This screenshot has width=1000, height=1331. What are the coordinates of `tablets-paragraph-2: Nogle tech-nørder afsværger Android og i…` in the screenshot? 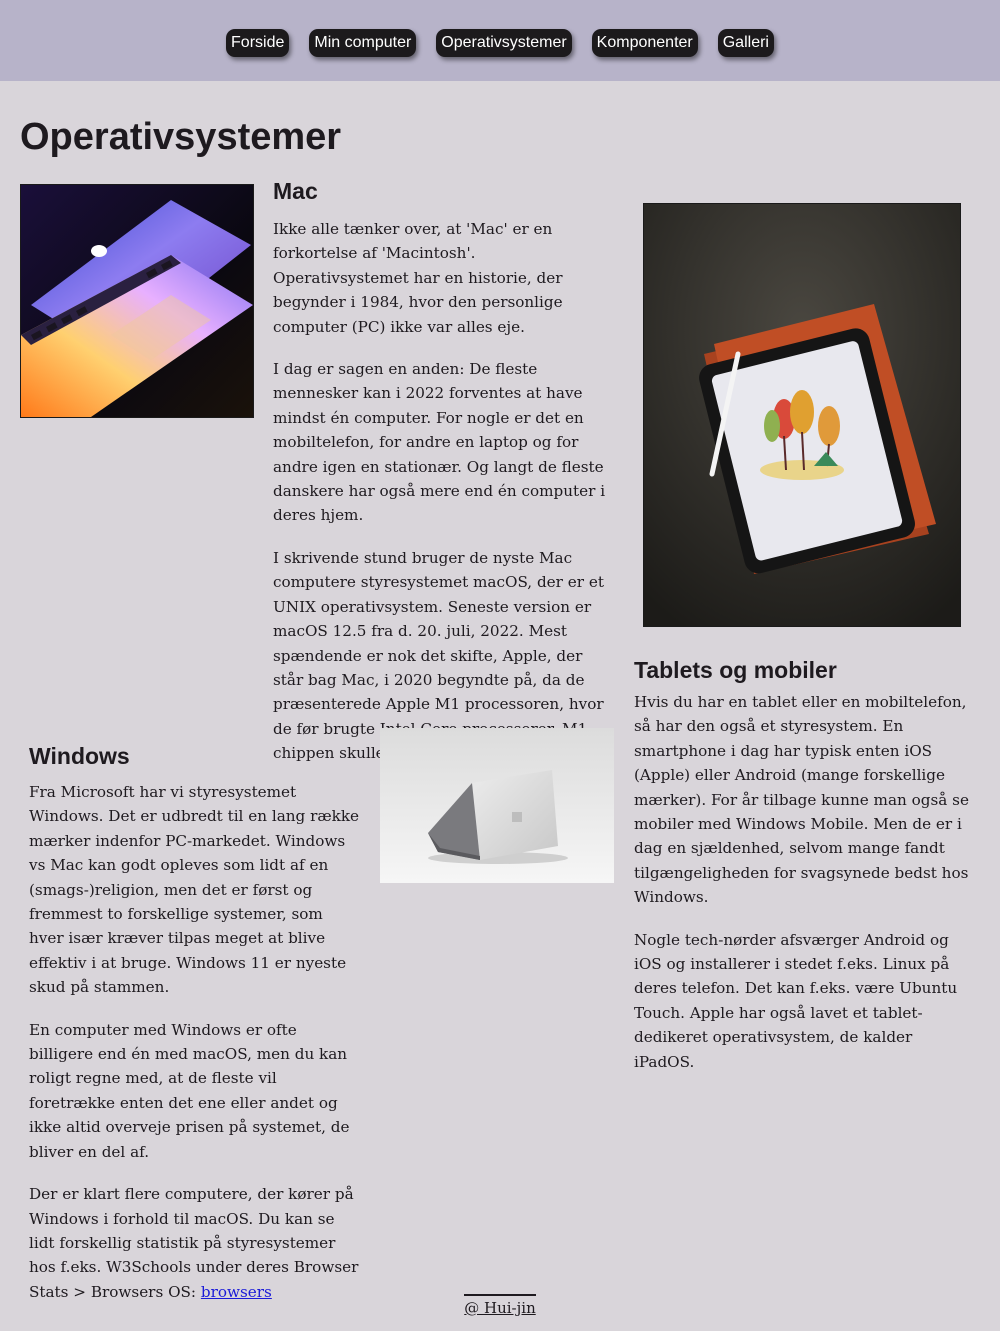 It's located at (796, 1000).